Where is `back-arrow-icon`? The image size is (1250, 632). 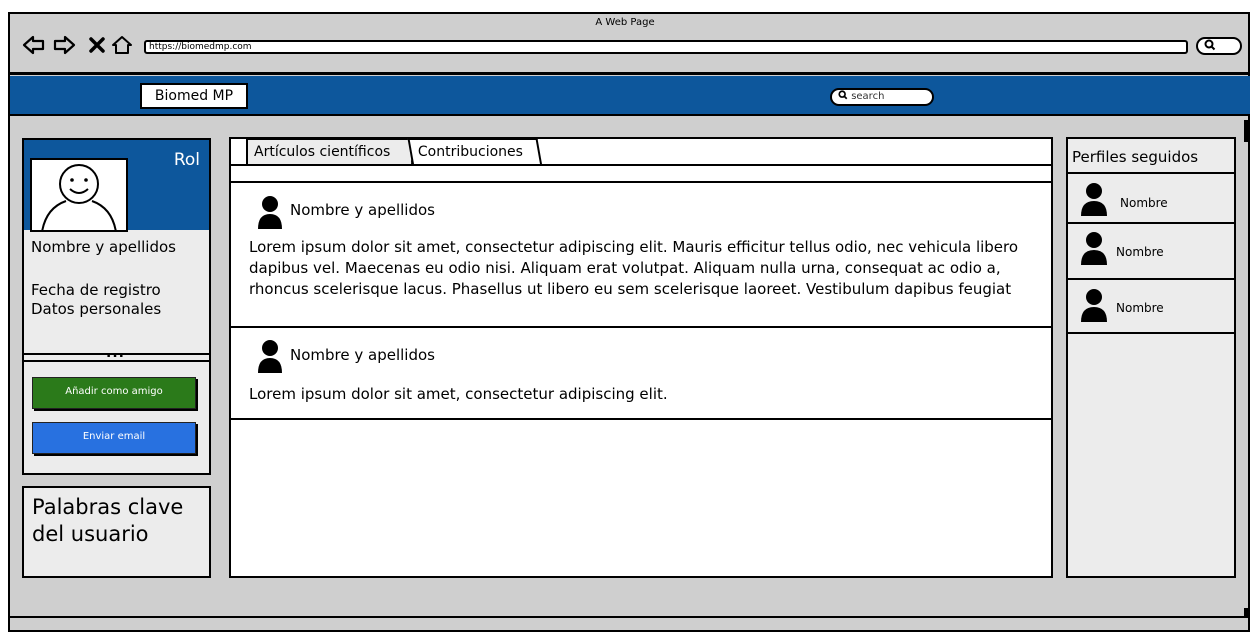
back-arrow-icon is located at coordinates (34, 45).